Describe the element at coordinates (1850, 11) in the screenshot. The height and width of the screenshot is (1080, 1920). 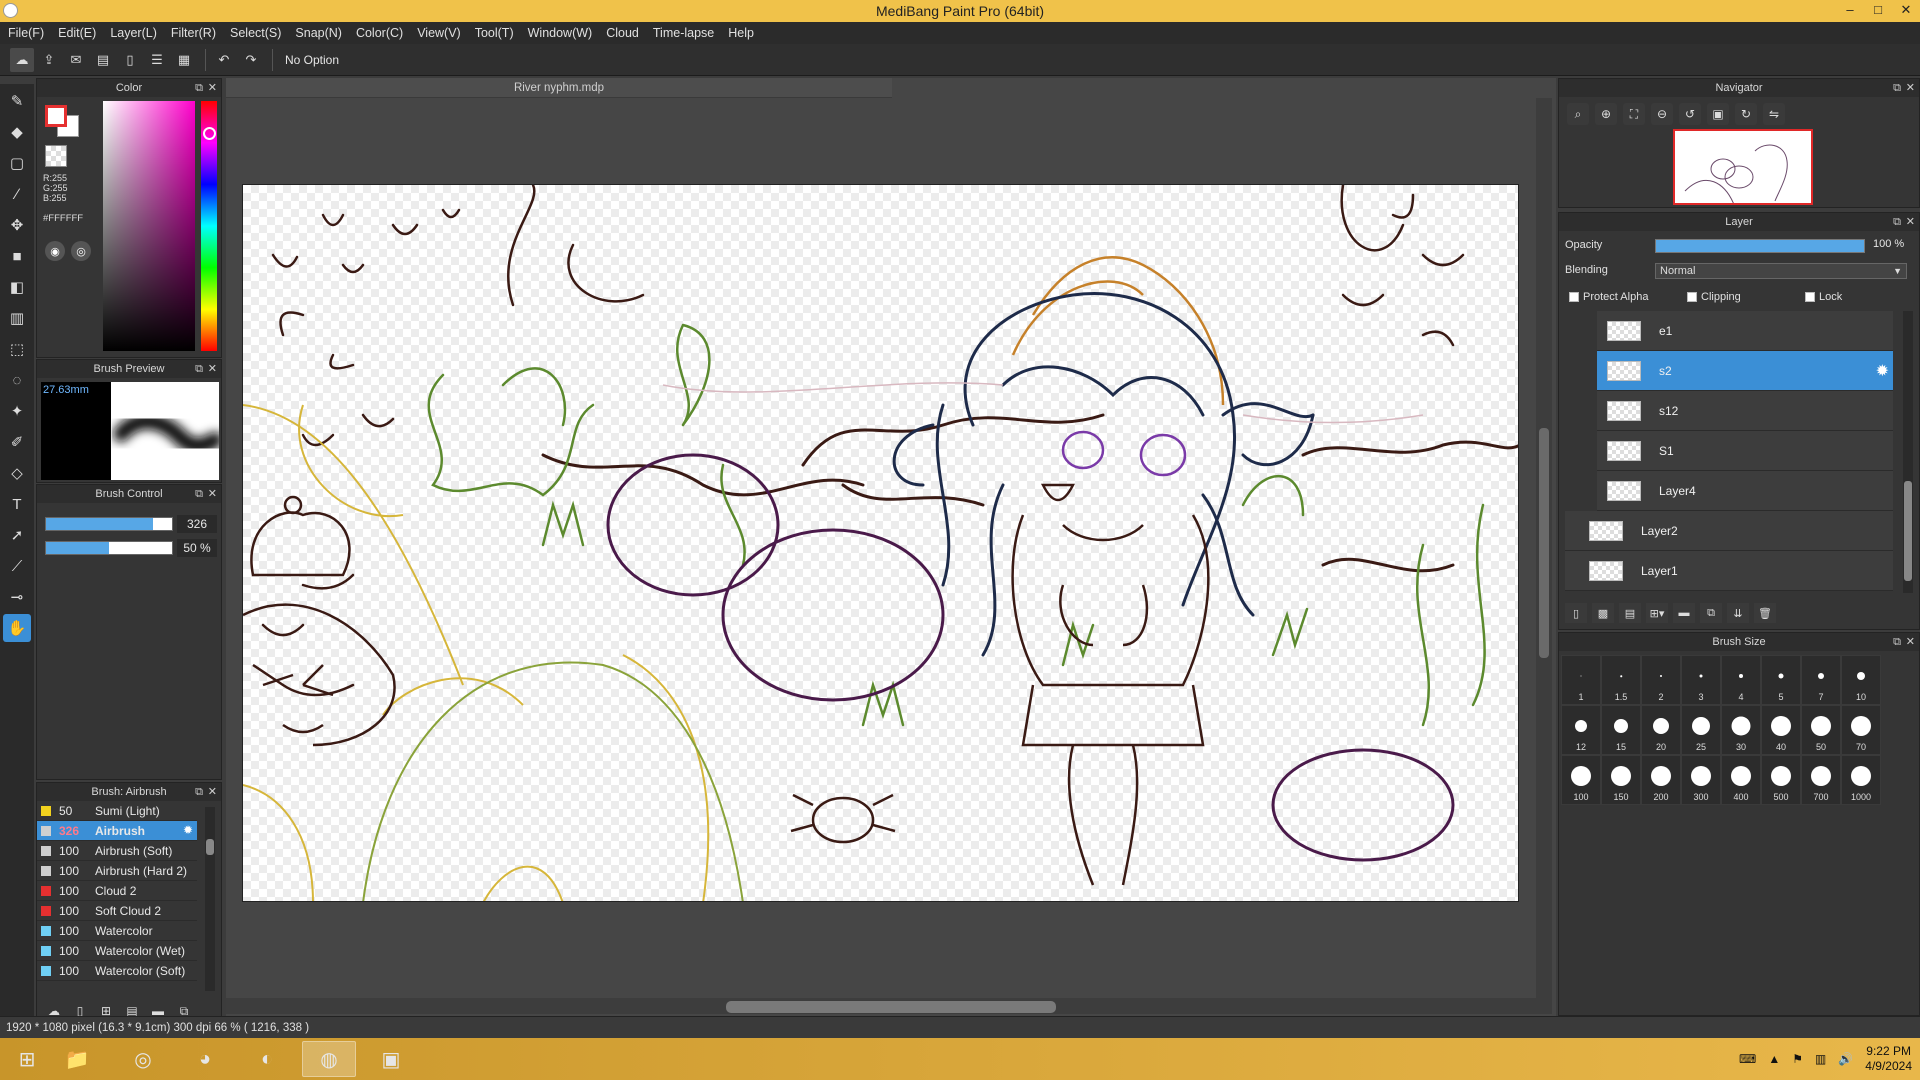
I see `minimize-button: –` at that location.